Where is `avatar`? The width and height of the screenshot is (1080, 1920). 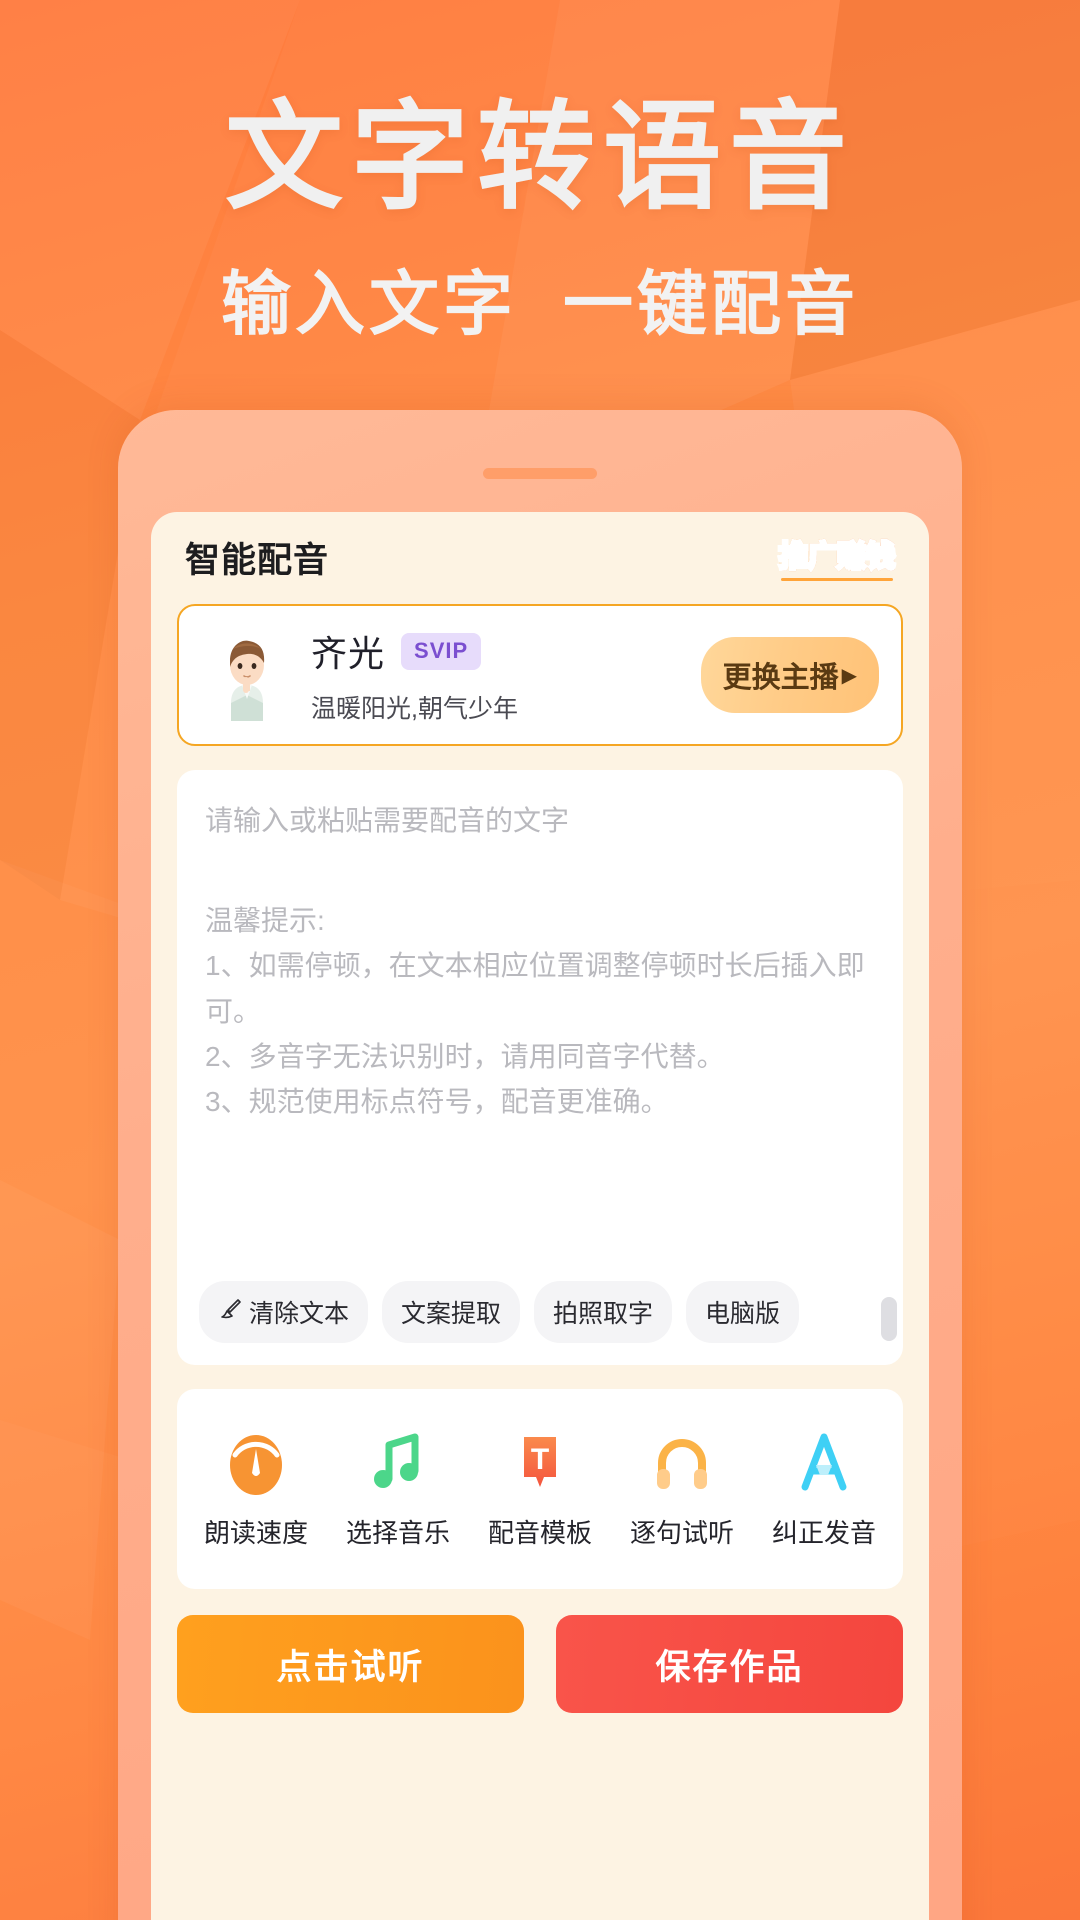
avatar is located at coordinates (247, 675).